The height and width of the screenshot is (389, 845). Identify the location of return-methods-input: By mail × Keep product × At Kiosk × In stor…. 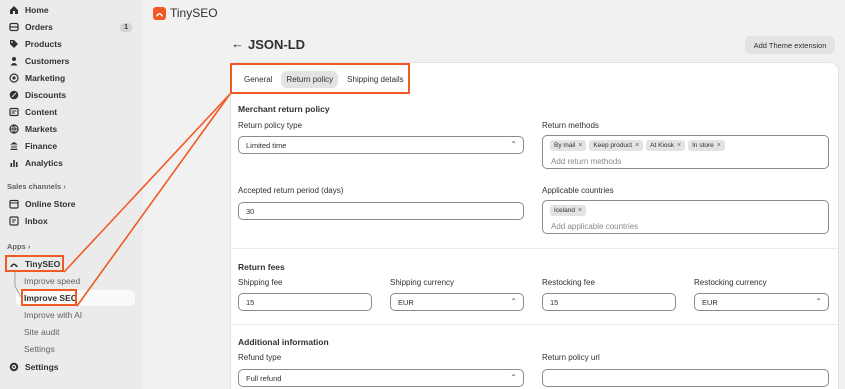
(685, 152).